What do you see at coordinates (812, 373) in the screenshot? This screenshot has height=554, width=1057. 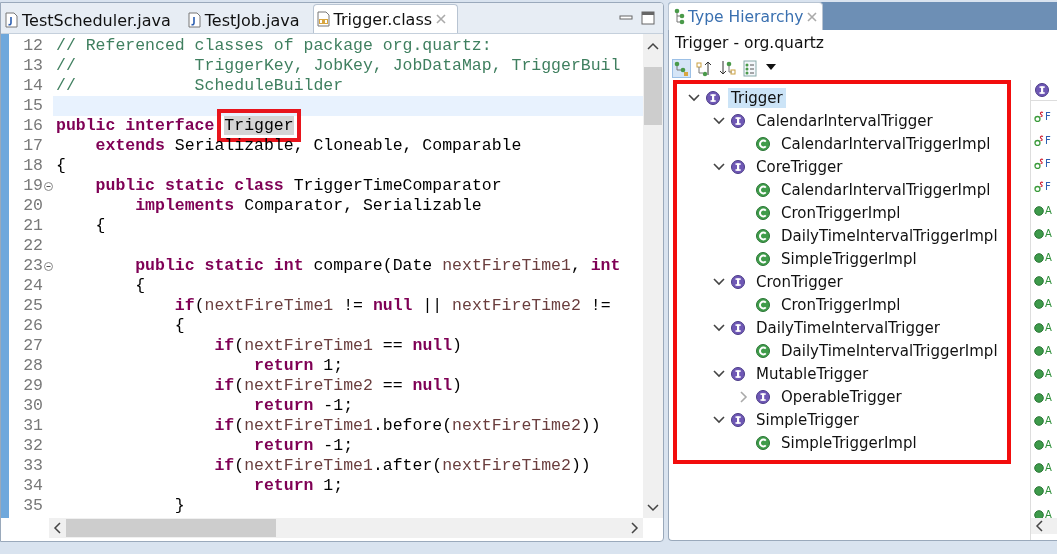 I see `tree-item: MutableTrigger` at bounding box center [812, 373].